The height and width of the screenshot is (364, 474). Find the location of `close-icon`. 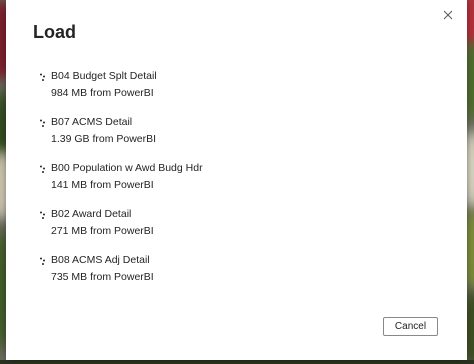

close-icon is located at coordinates (448, 15).